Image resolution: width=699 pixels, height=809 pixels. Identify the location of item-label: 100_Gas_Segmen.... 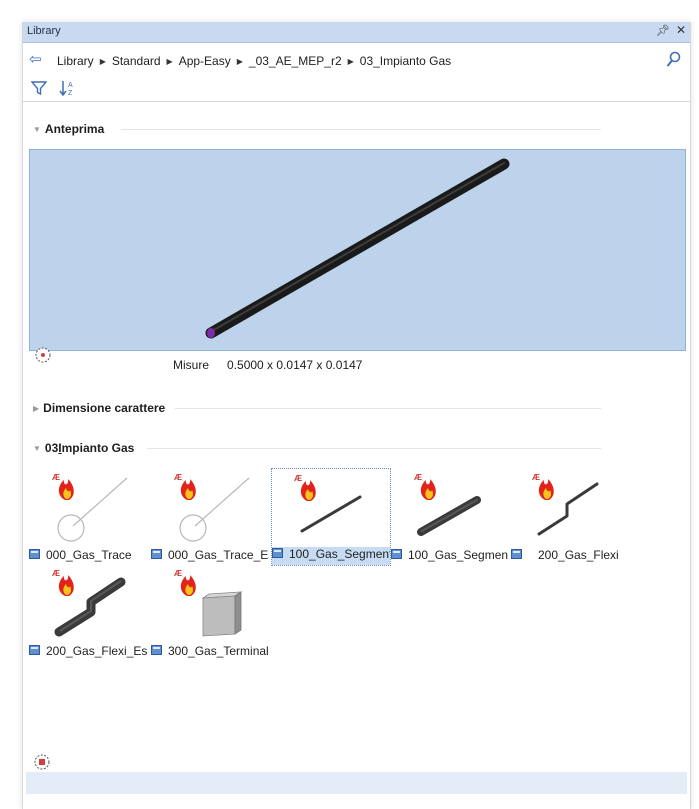
(458, 555).